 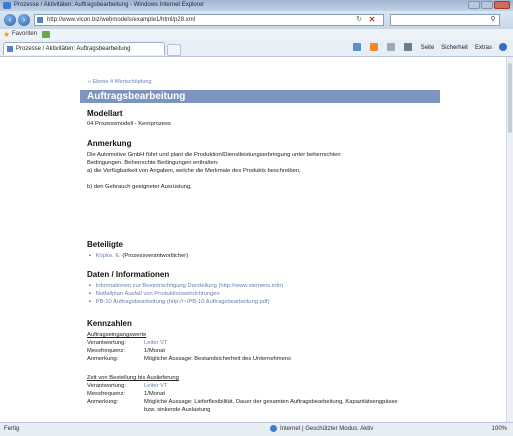 I want to click on modellart-heading: Modellart, so click(x=105, y=113).